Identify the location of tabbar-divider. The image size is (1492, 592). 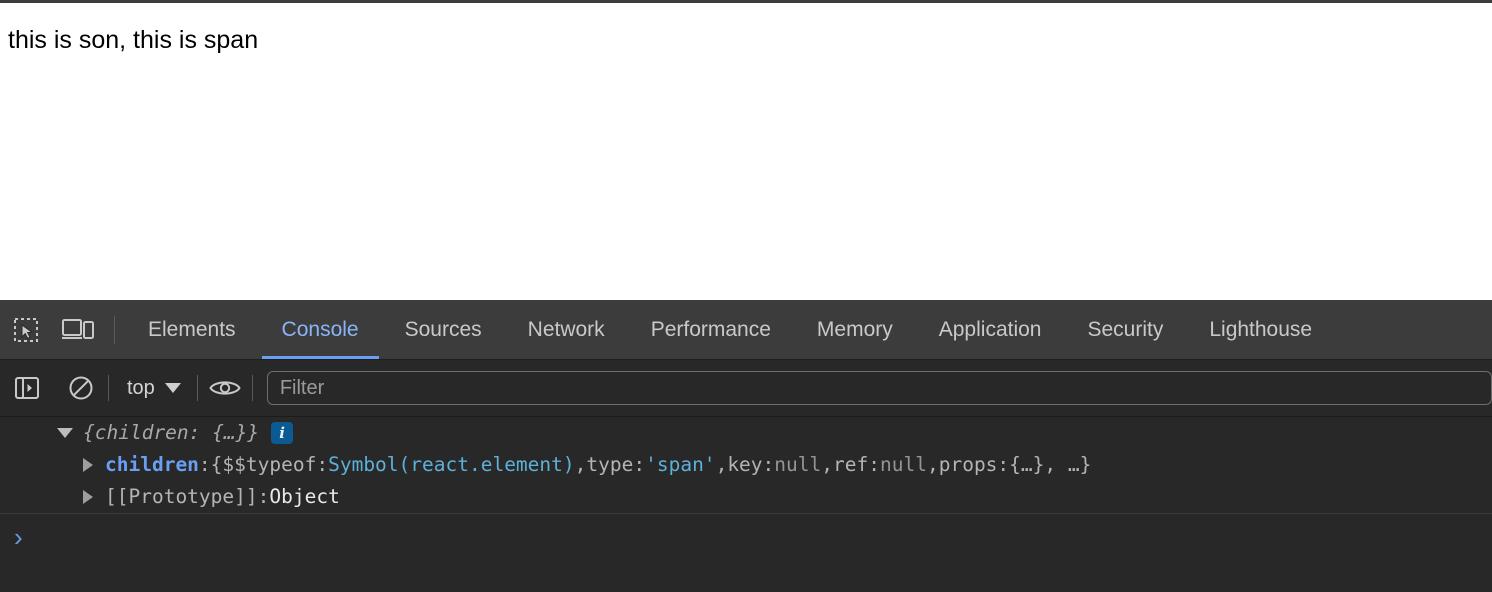
(114, 329).